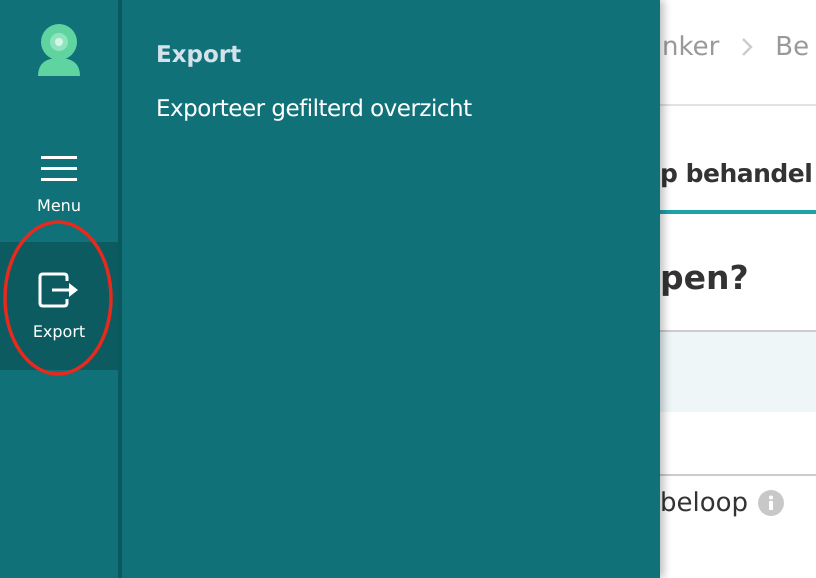 The width and height of the screenshot is (816, 578). Describe the element at coordinates (771, 503) in the screenshot. I see `info-icon` at that location.